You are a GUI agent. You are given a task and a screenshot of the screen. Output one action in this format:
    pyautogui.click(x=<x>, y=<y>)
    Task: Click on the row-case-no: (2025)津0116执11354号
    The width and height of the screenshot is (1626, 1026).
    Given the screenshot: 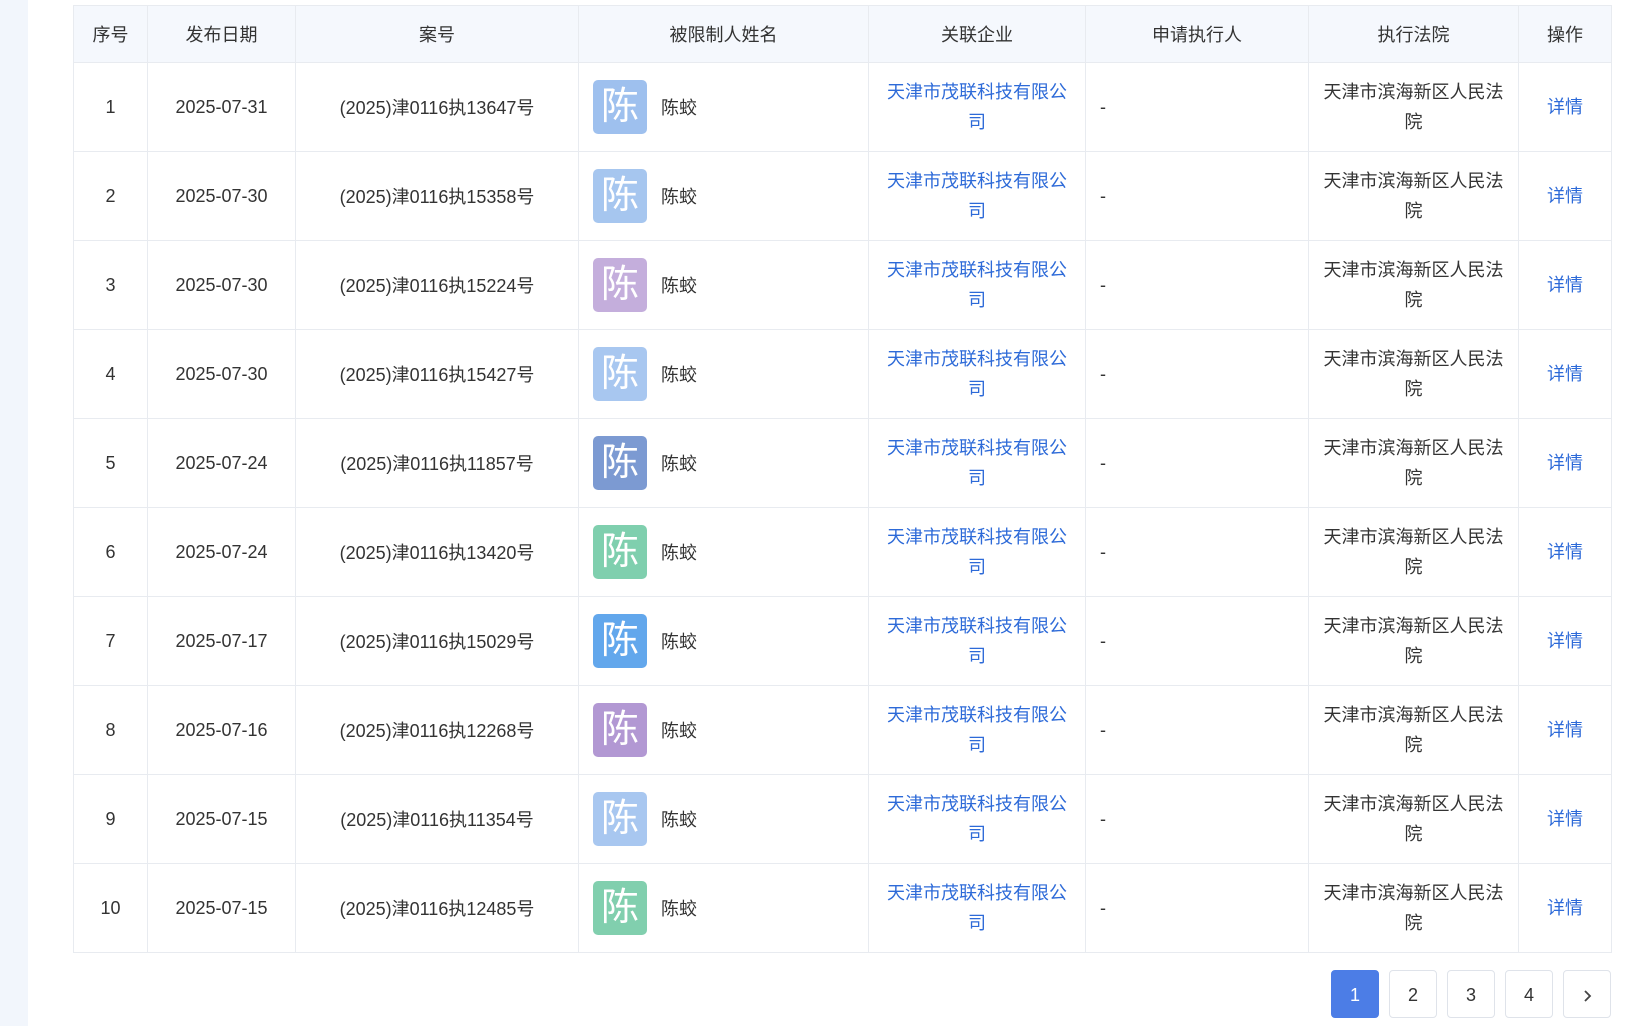 What is the action you would take?
    pyautogui.click(x=437, y=819)
    